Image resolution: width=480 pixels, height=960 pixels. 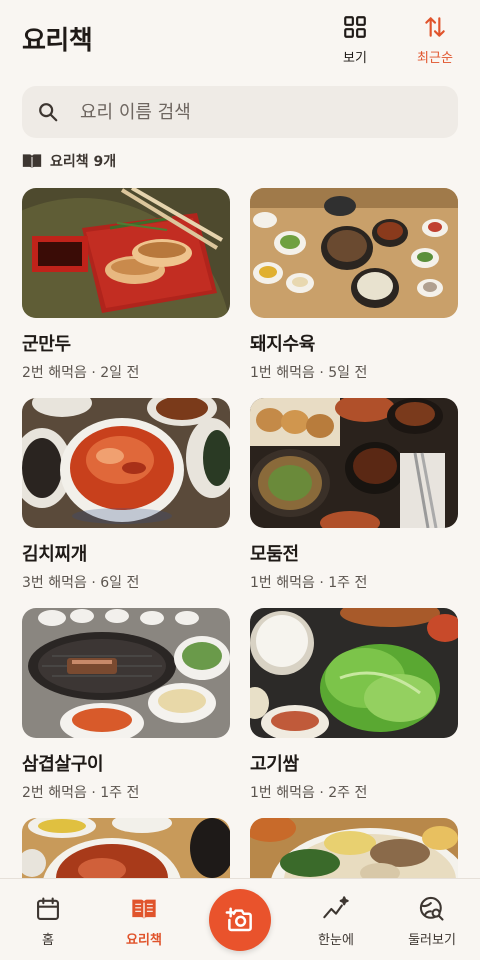 I want to click on recipe-title: 돼지수육, so click(x=283, y=344).